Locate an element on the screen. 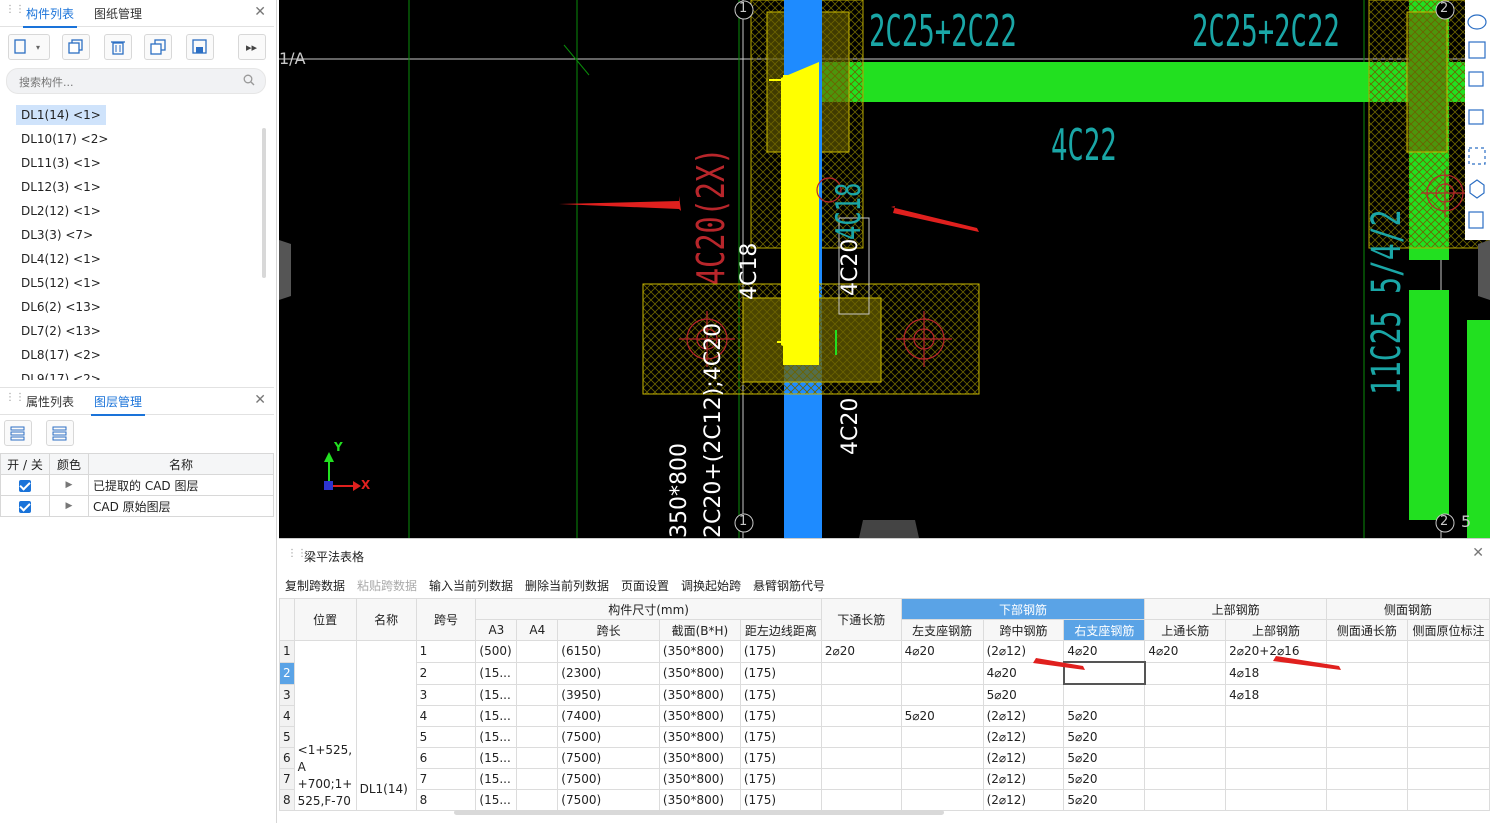  delete-button is located at coordinates (118, 47).